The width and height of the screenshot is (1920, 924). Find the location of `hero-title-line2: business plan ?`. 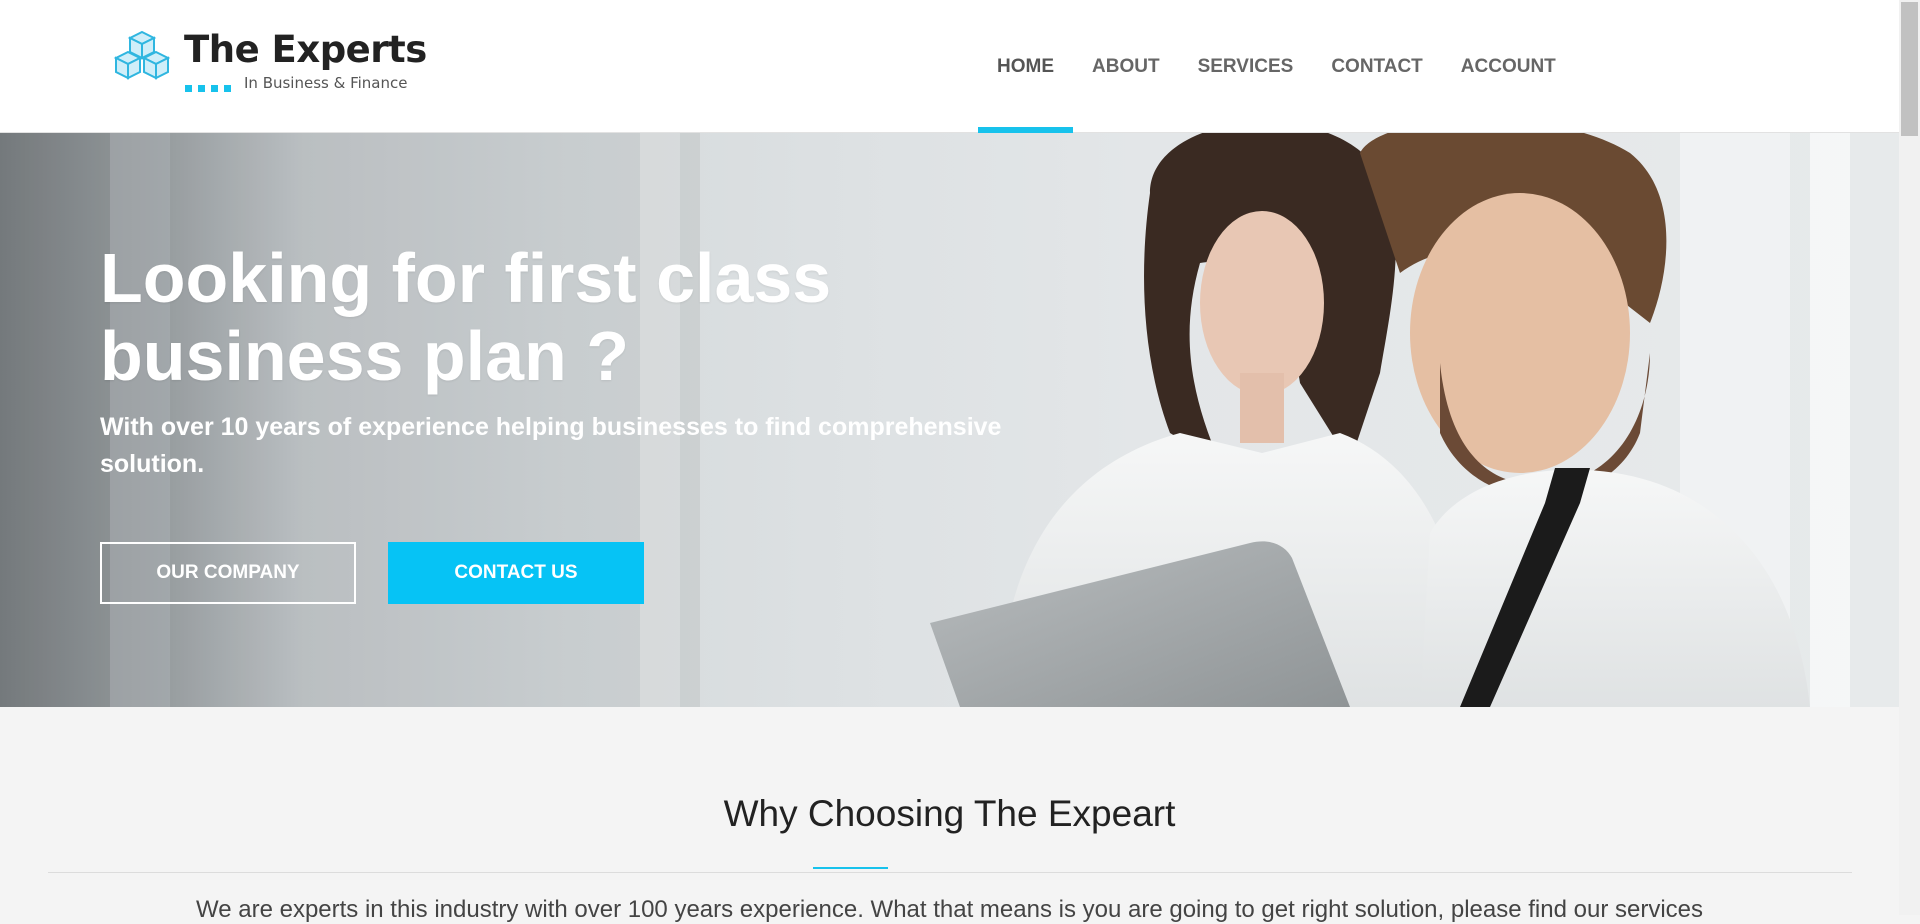

hero-title-line2: business plan ? is located at coordinates (364, 356).